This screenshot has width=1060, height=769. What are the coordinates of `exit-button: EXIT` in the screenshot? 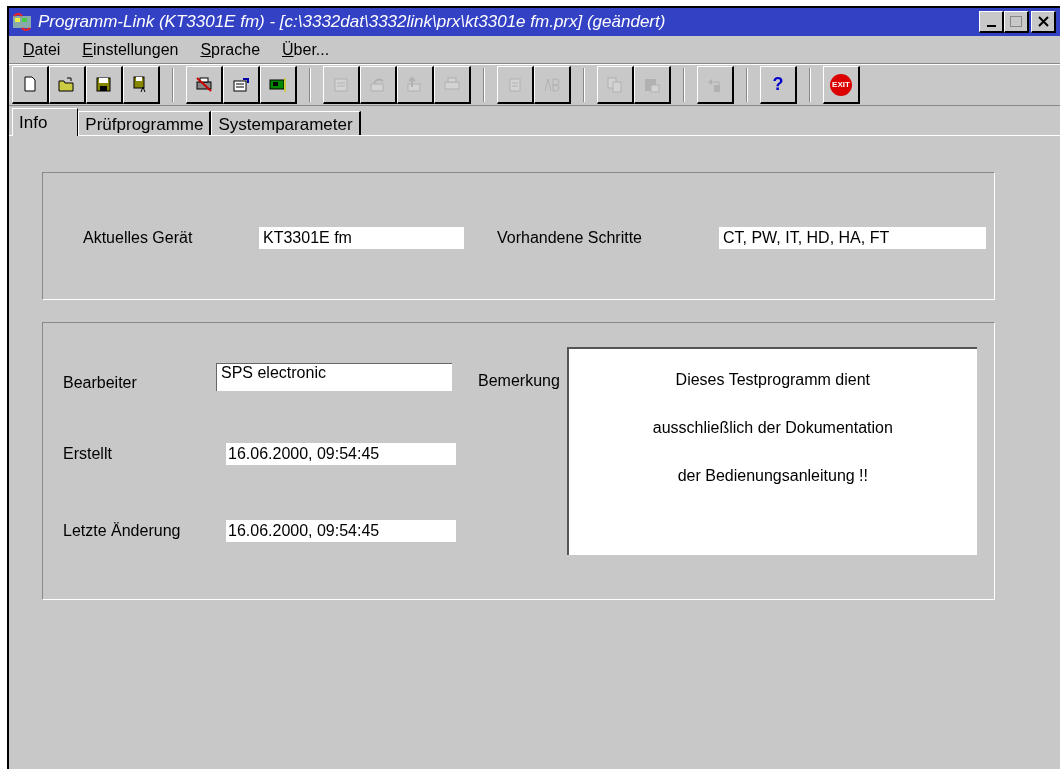 It's located at (841, 85).